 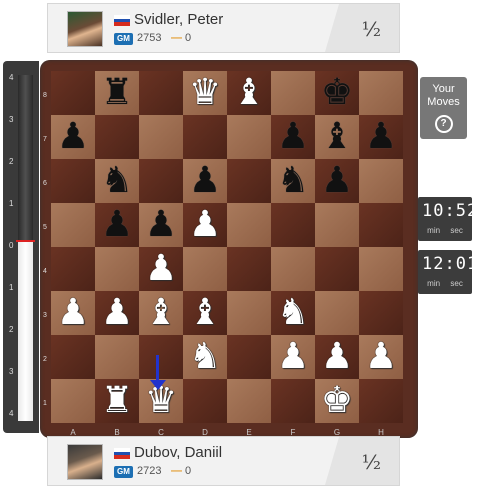 I want to click on square-b7, so click(x=117, y=137).